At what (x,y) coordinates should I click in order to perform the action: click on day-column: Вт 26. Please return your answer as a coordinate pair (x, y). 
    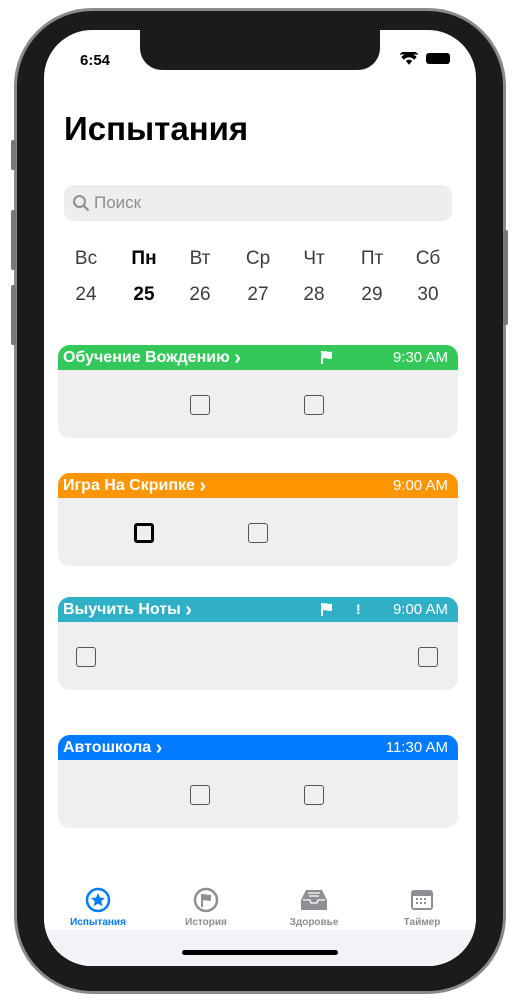
    Looking at the image, I should click on (200, 277).